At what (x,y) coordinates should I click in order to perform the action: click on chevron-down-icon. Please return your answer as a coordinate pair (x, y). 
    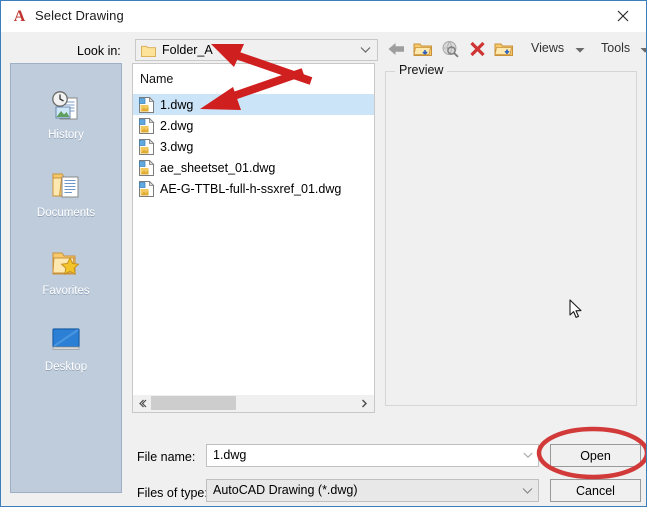
    Looking at the image, I should click on (365, 50).